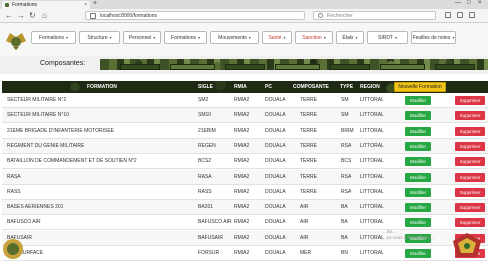 This screenshot has height=261, width=488. What do you see at coordinates (95, 3) in the screenshot?
I see `new-tab-button: +` at bounding box center [95, 3].